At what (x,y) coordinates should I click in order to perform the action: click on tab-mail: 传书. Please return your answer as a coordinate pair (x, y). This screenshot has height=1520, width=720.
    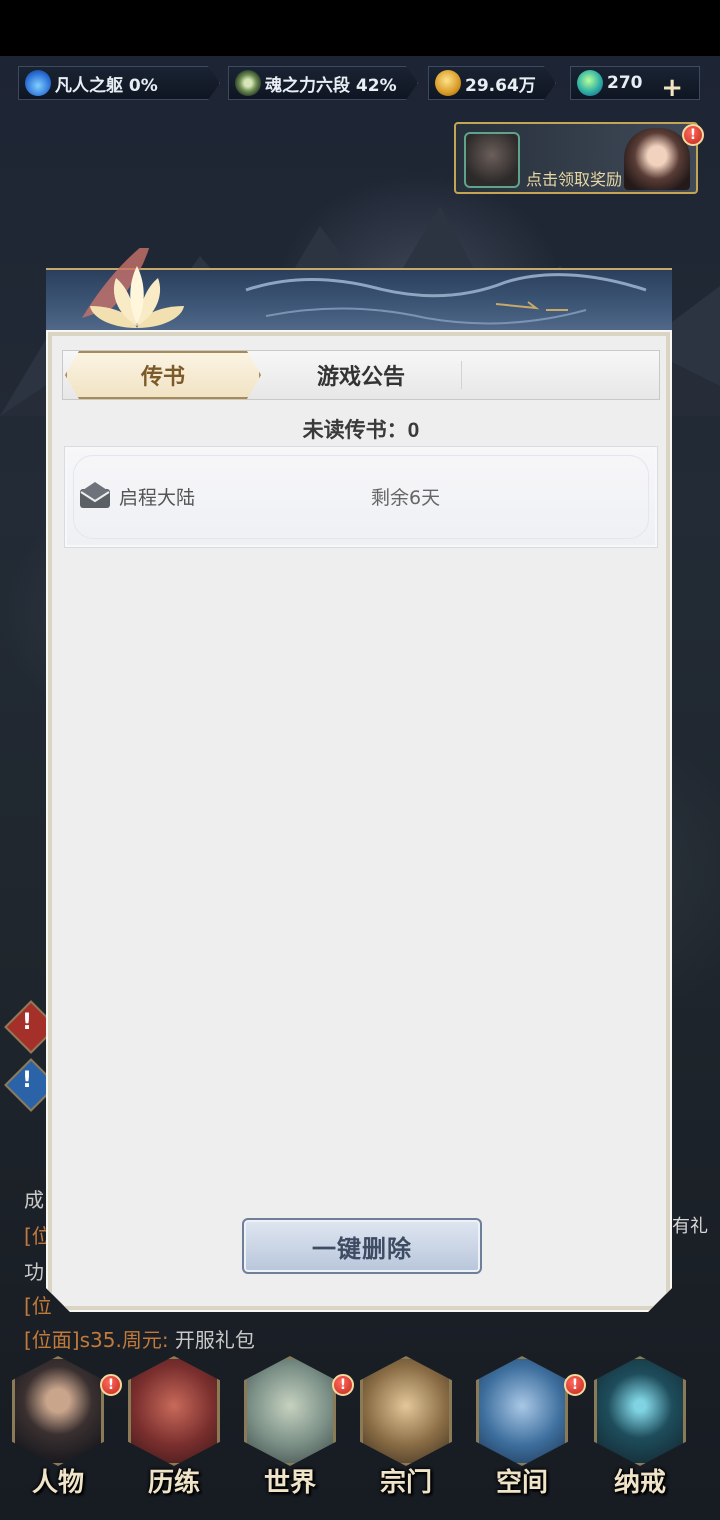
    Looking at the image, I should click on (163, 375).